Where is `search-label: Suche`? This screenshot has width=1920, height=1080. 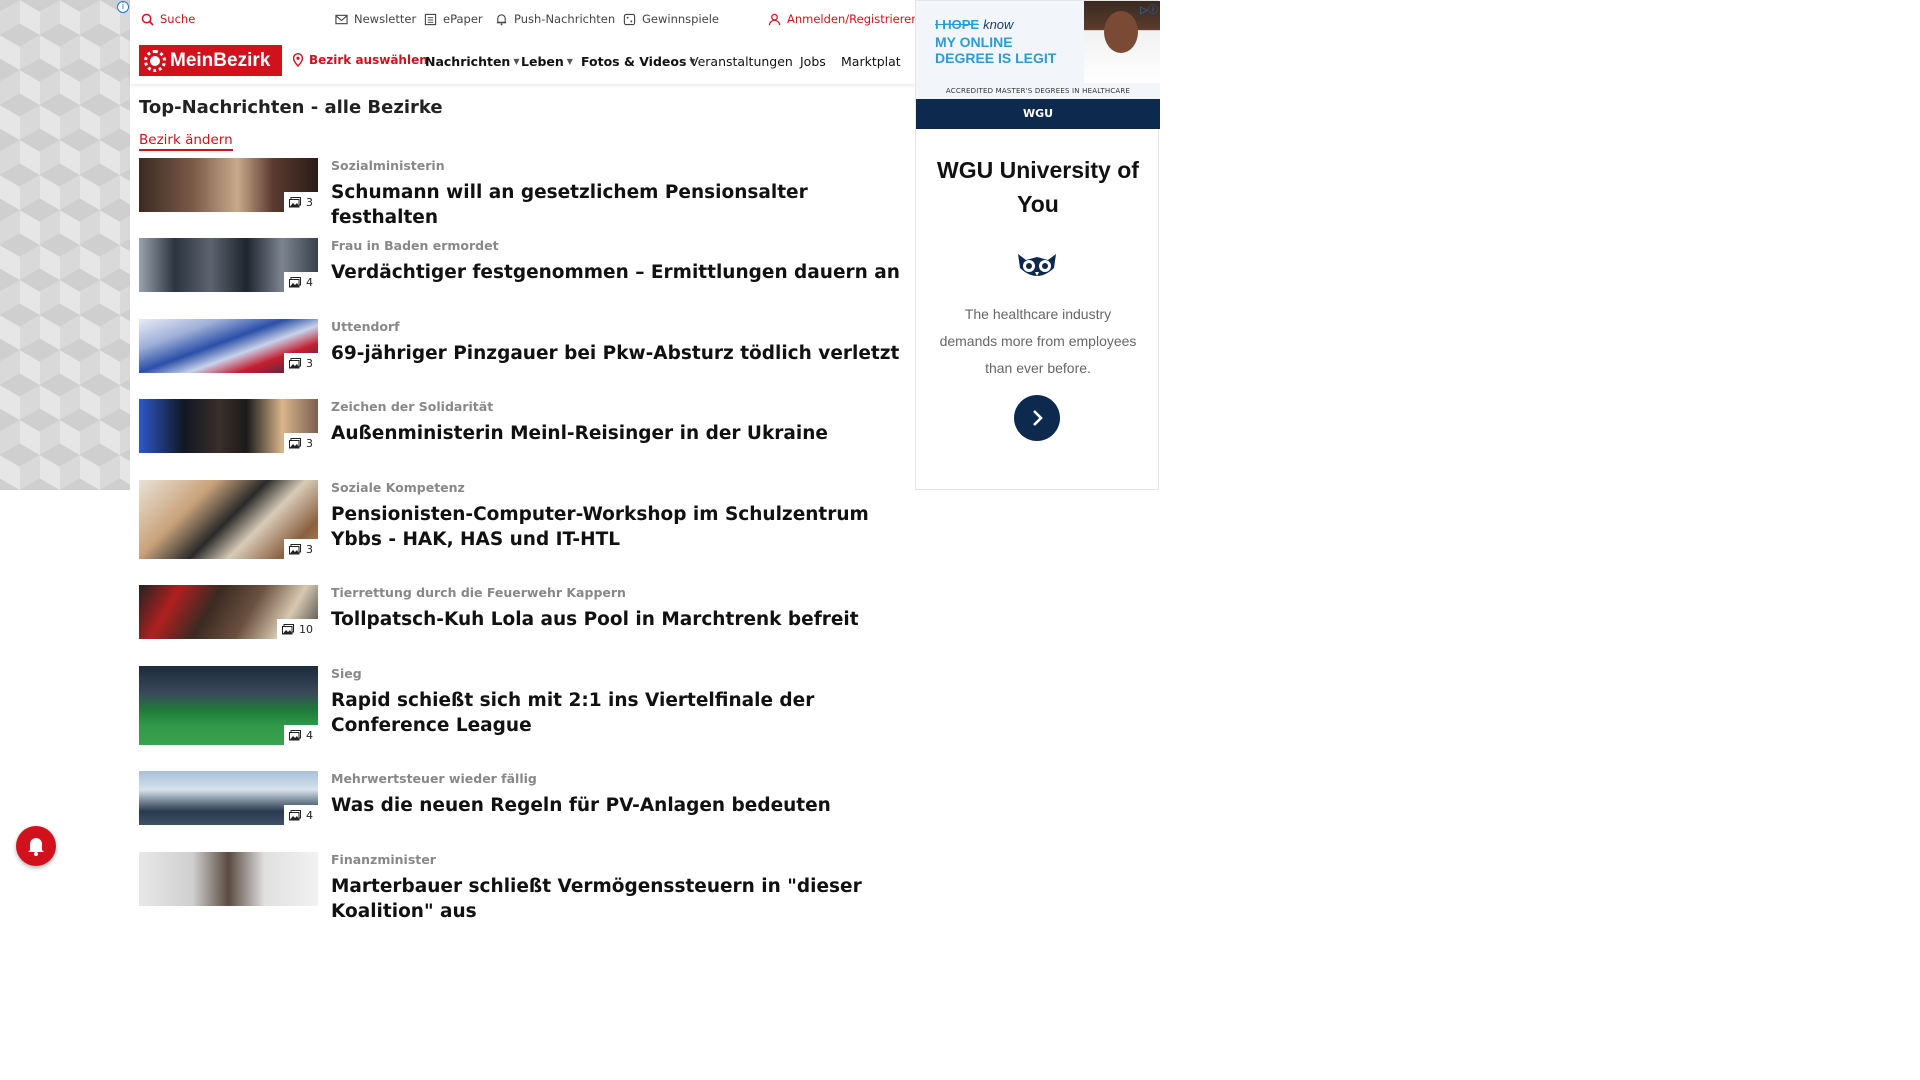
search-label: Suche is located at coordinates (178, 19).